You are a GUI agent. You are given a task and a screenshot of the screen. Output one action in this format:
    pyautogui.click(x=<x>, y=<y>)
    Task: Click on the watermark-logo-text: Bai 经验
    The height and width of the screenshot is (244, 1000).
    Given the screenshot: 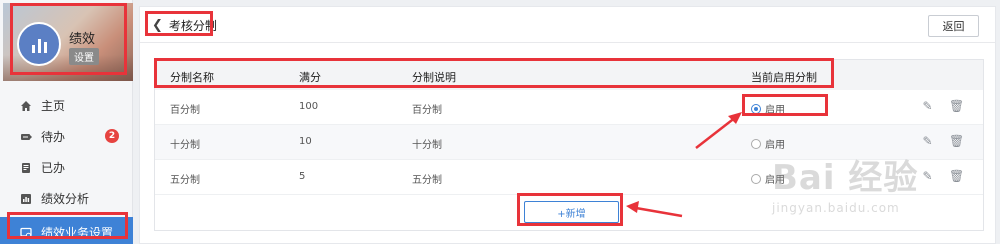 What is the action you would take?
    pyautogui.click(x=845, y=178)
    